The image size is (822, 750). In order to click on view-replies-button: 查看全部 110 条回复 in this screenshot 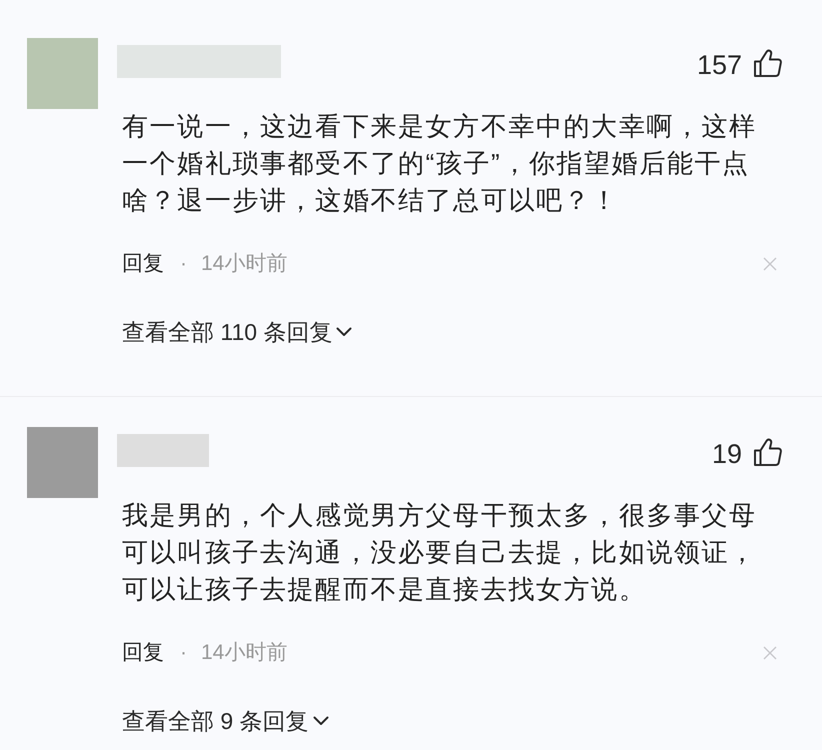, I will do `click(237, 332)`.